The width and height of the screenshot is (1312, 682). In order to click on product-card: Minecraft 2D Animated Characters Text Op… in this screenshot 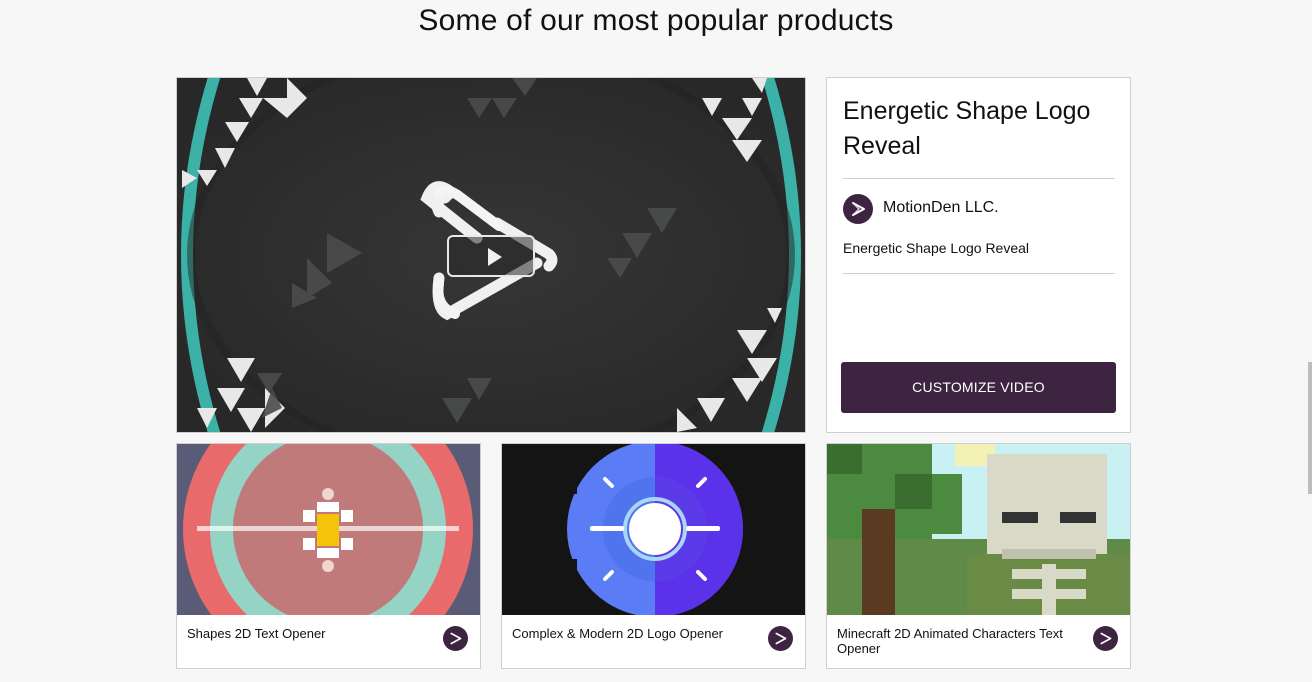, I will do `click(978, 556)`.